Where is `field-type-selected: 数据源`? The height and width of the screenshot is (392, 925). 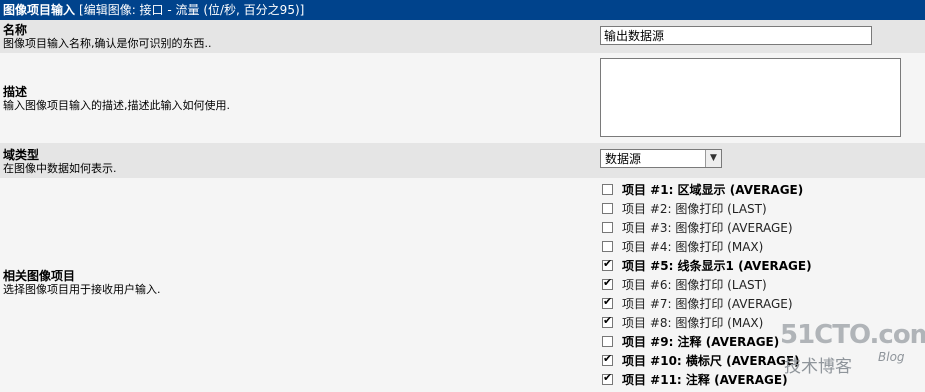 field-type-selected: 数据源 is located at coordinates (623, 159).